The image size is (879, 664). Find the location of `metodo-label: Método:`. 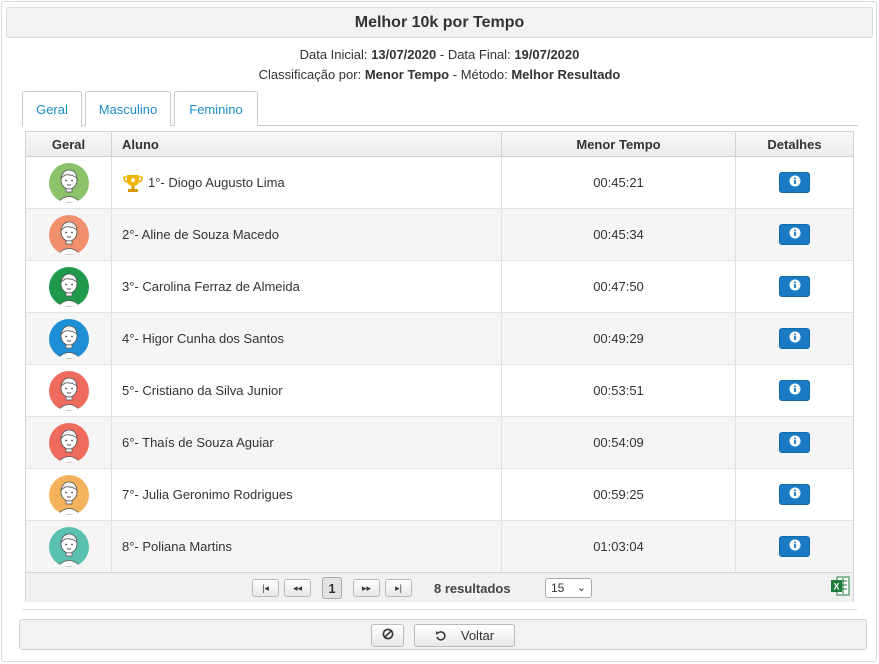

metodo-label: Método: is located at coordinates (484, 74).